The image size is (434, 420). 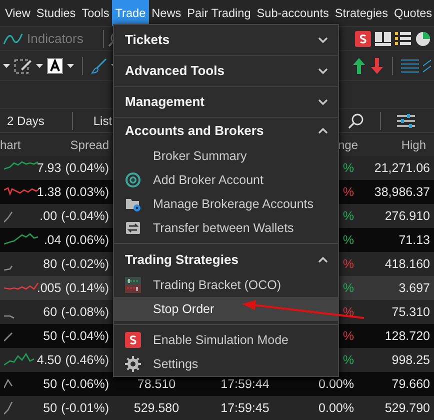 What do you see at coordinates (156, 384) in the screenshot?
I see `table-cell-text: 78.510` at bounding box center [156, 384].